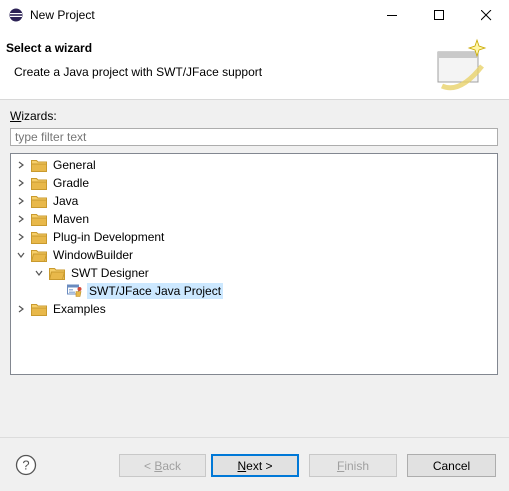 This screenshot has width=509, height=491. I want to click on tree-item-label: SWT Designer, so click(110, 273).